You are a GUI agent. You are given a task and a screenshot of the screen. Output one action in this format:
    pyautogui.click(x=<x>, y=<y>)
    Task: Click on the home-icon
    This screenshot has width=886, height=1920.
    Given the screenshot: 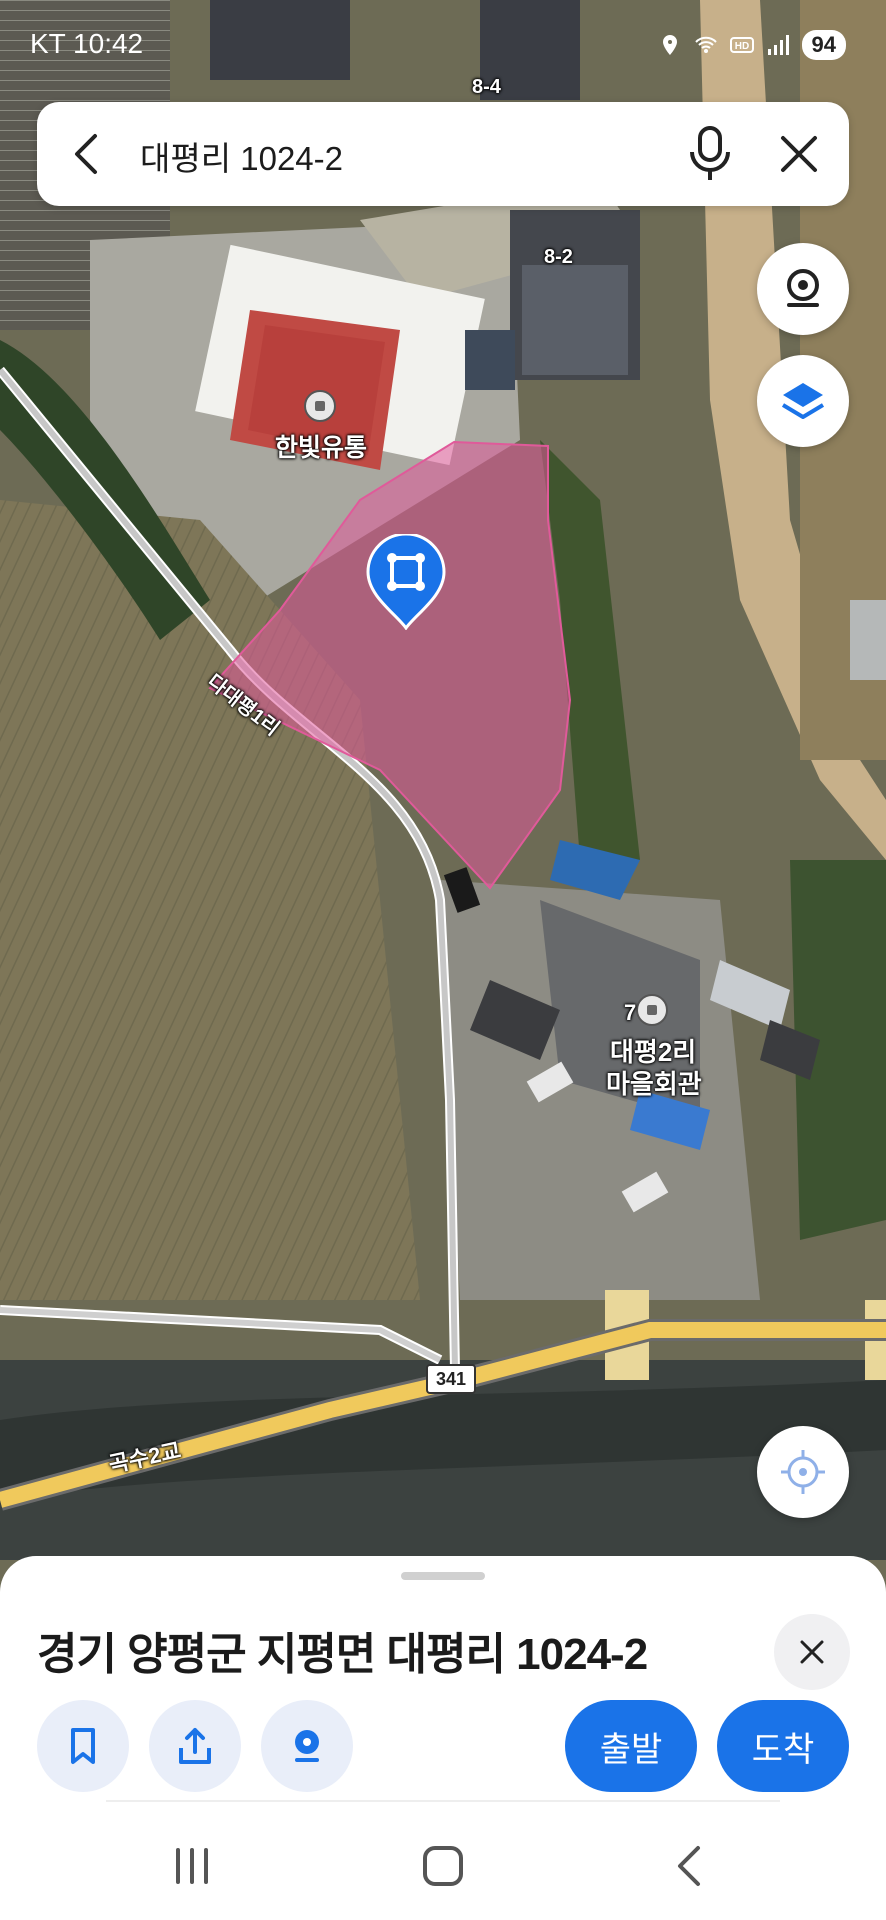 What is the action you would take?
    pyautogui.click(x=443, y=1866)
    